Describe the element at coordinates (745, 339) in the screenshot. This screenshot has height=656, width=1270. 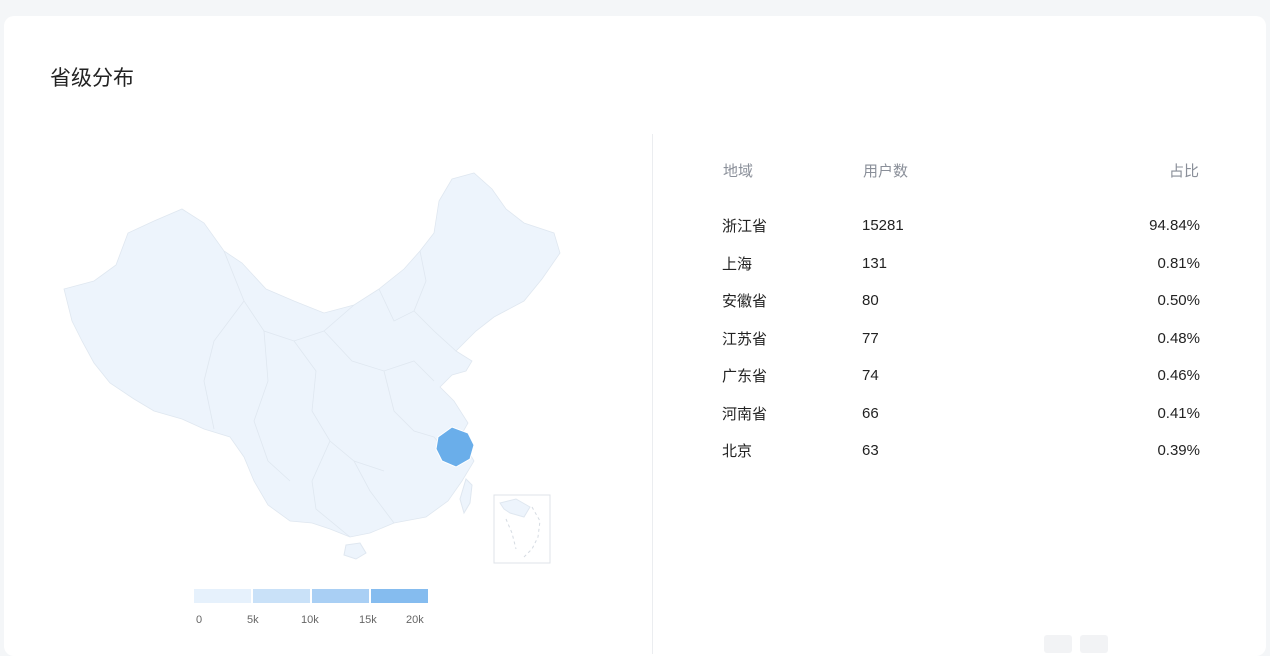
I see `cell-region: 江苏省` at that location.